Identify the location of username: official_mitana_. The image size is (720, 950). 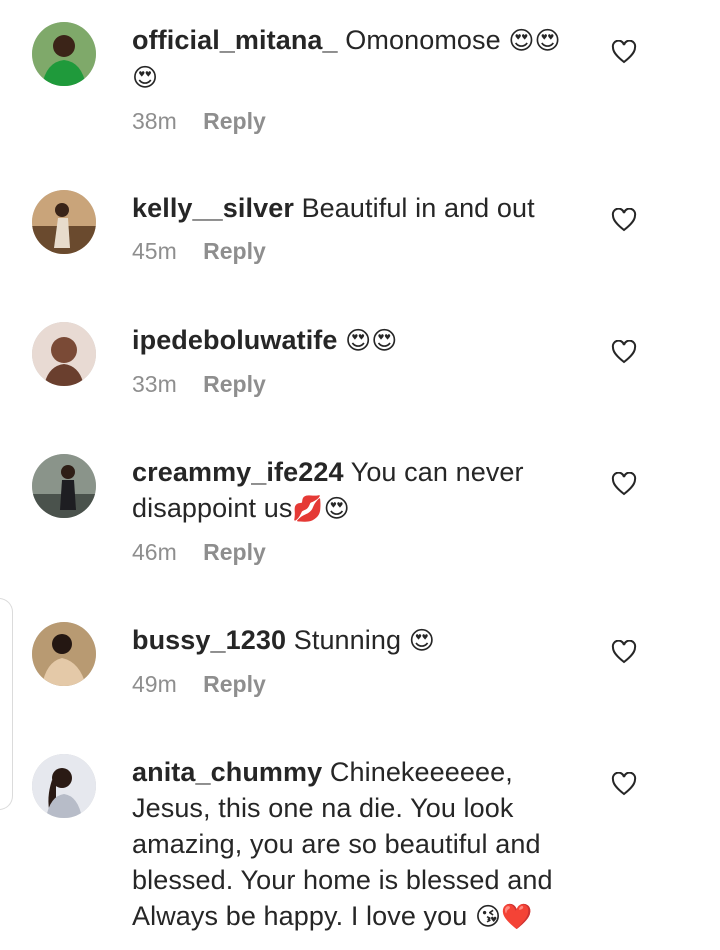
(235, 40).